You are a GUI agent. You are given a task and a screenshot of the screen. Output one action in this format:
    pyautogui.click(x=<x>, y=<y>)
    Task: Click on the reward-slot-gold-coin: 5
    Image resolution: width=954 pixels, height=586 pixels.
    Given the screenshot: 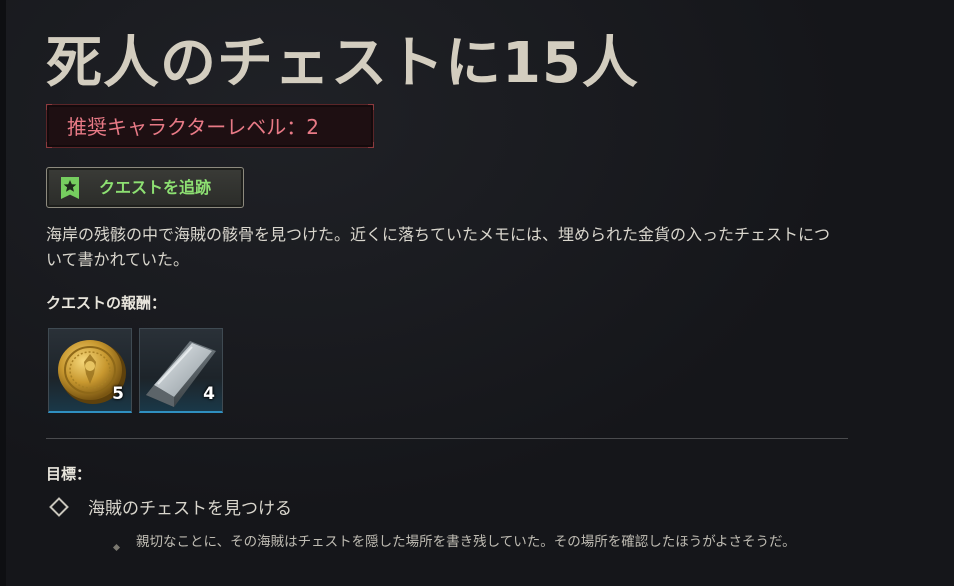 What is the action you would take?
    pyautogui.click(x=90, y=370)
    